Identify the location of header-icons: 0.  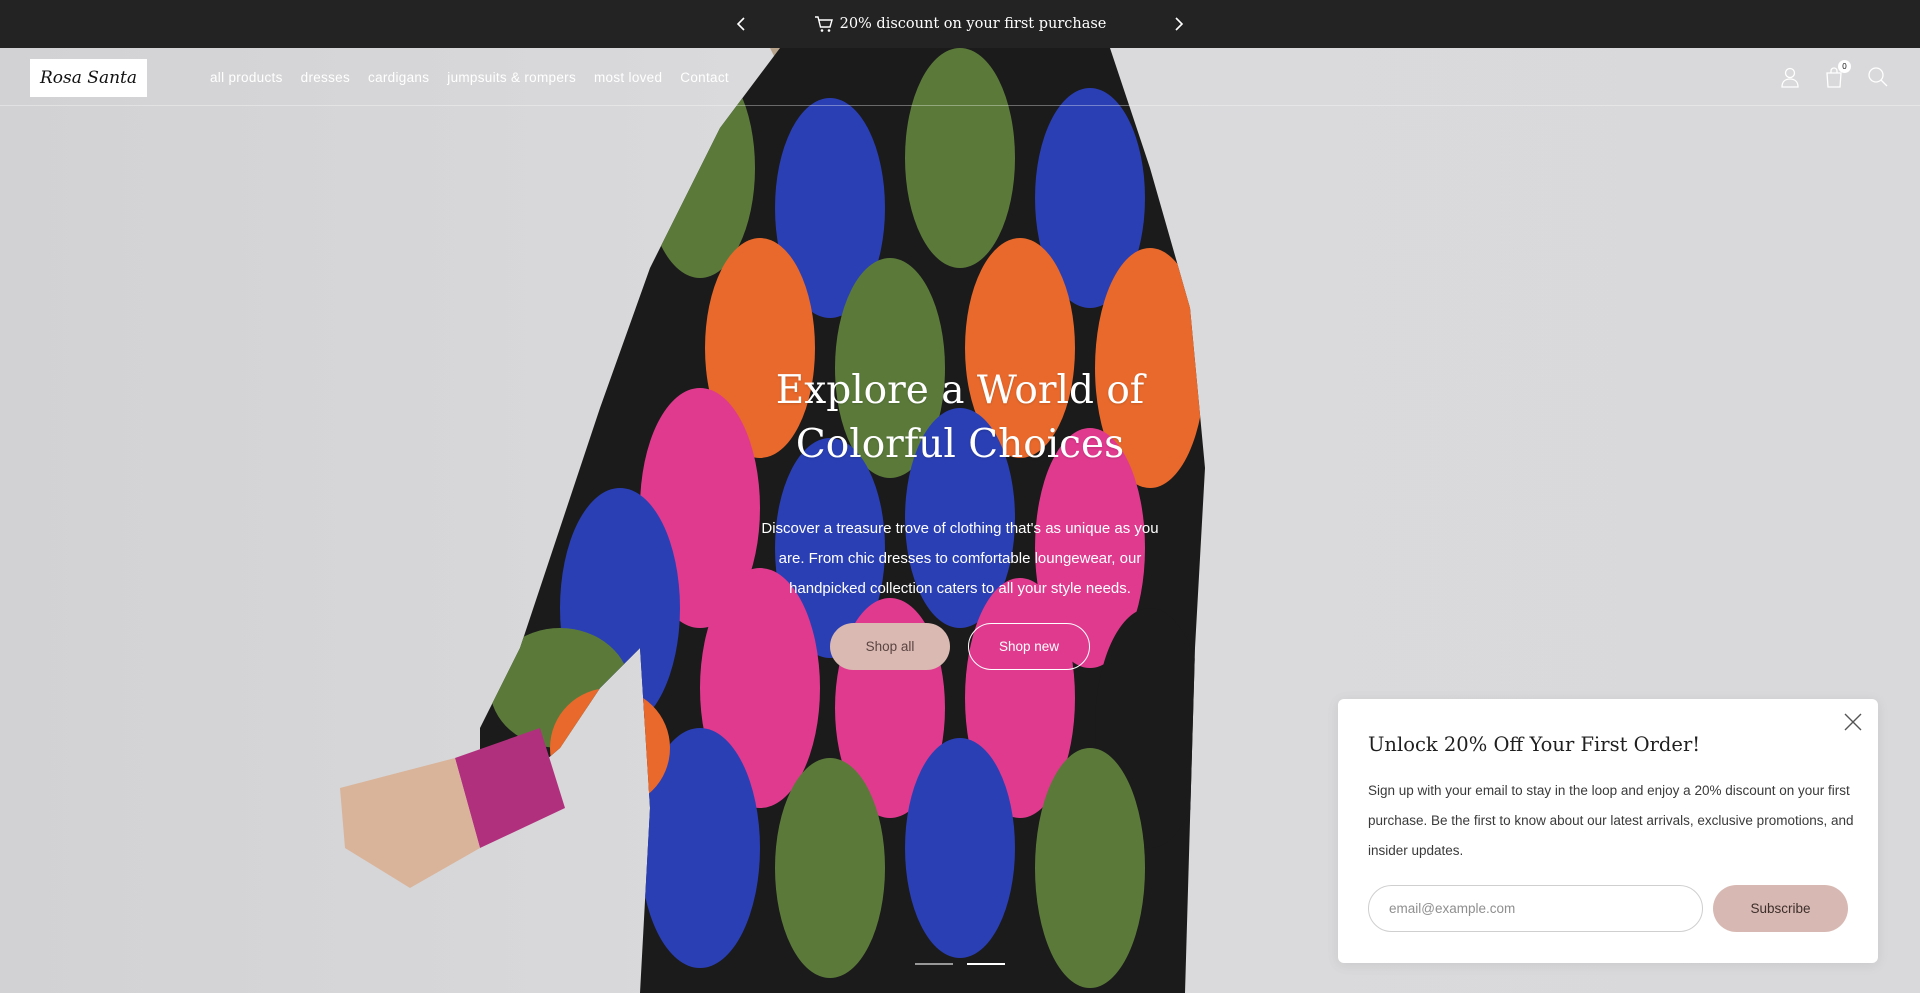
(1834, 77).